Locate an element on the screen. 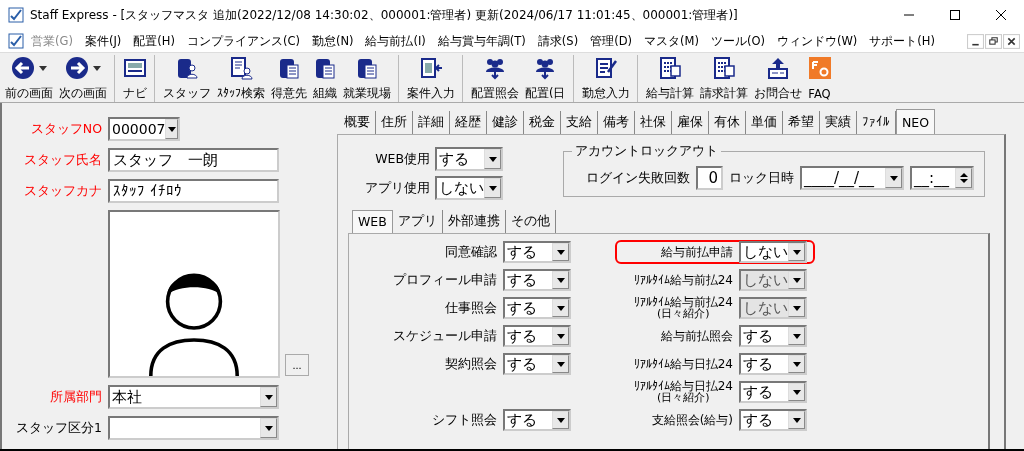 The height and width of the screenshot is (451, 1024). close-icon is located at coordinates (1011, 41).